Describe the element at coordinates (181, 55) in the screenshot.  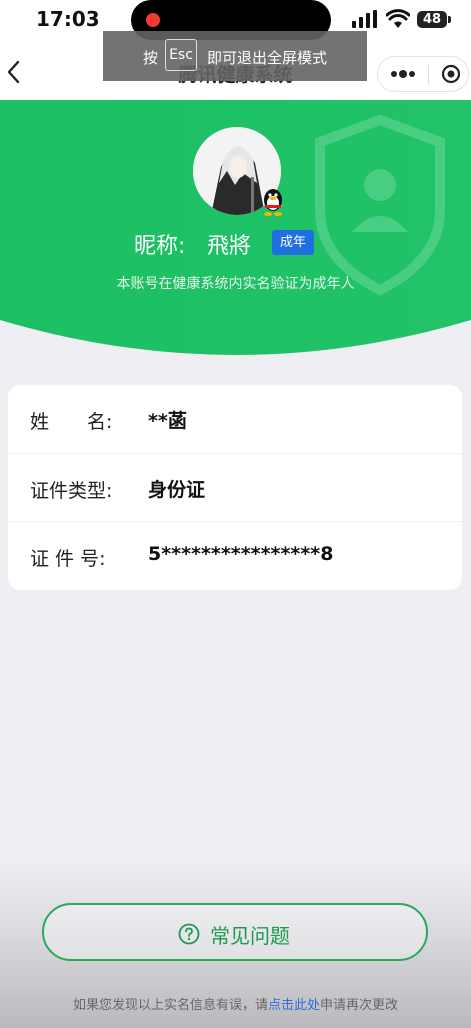
I see `esc-key-label: Esc` at that location.